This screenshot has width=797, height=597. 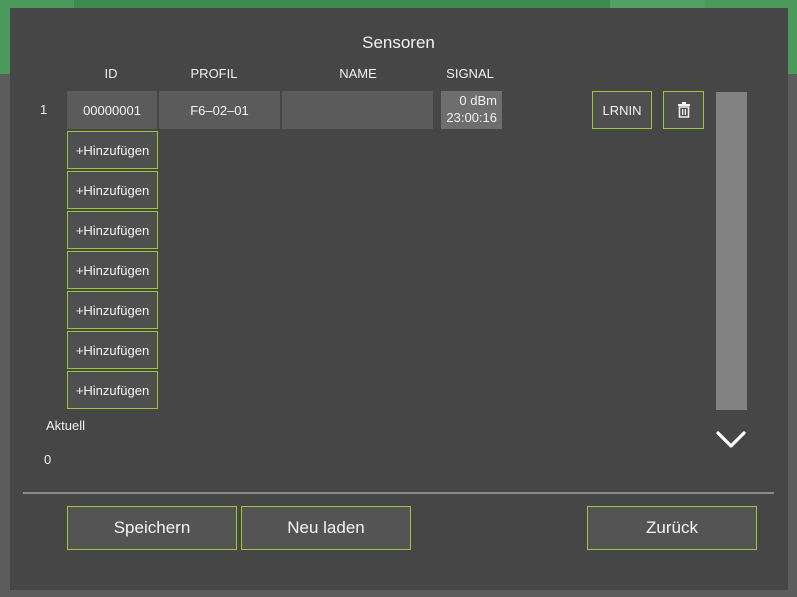 What do you see at coordinates (470, 73) in the screenshot?
I see `column-header-signal: SIGNAL` at bounding box center [470, 73].